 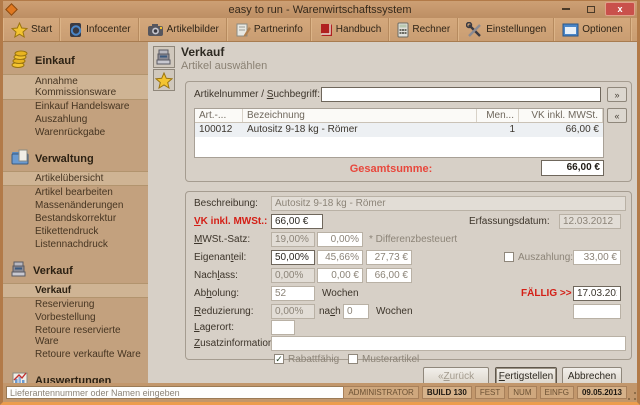 I want to click on sidebar-item-artikeluebersicht: Artikelübersicht, so click(x=75, y=178).